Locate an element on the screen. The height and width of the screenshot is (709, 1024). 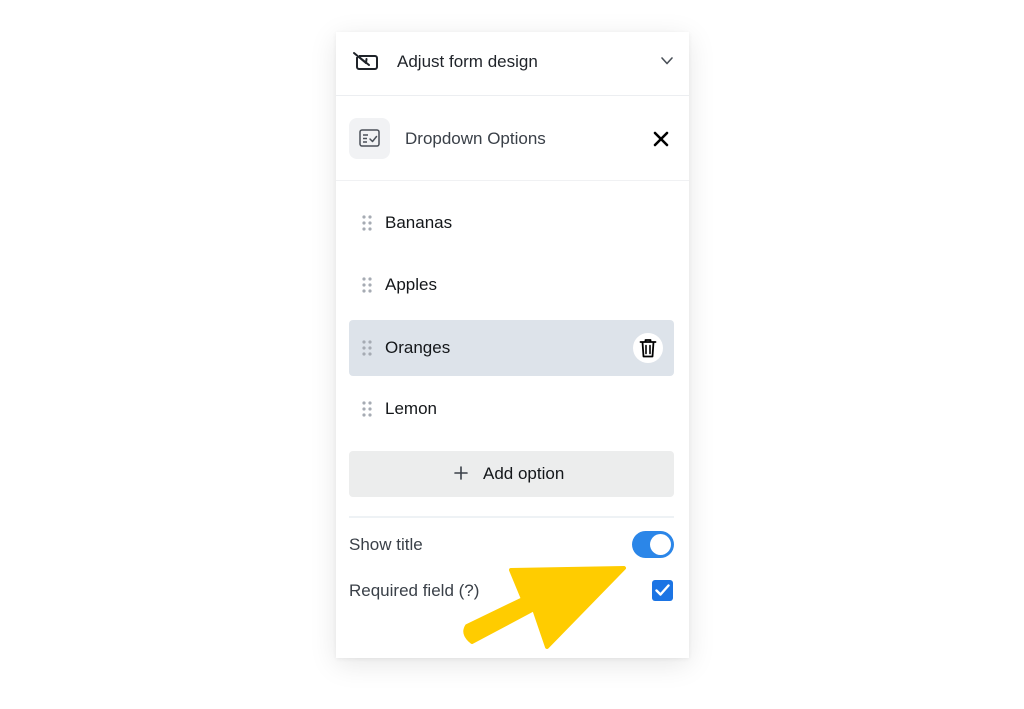
panel-title: Adjust form design is located at coordinates (467, 61).